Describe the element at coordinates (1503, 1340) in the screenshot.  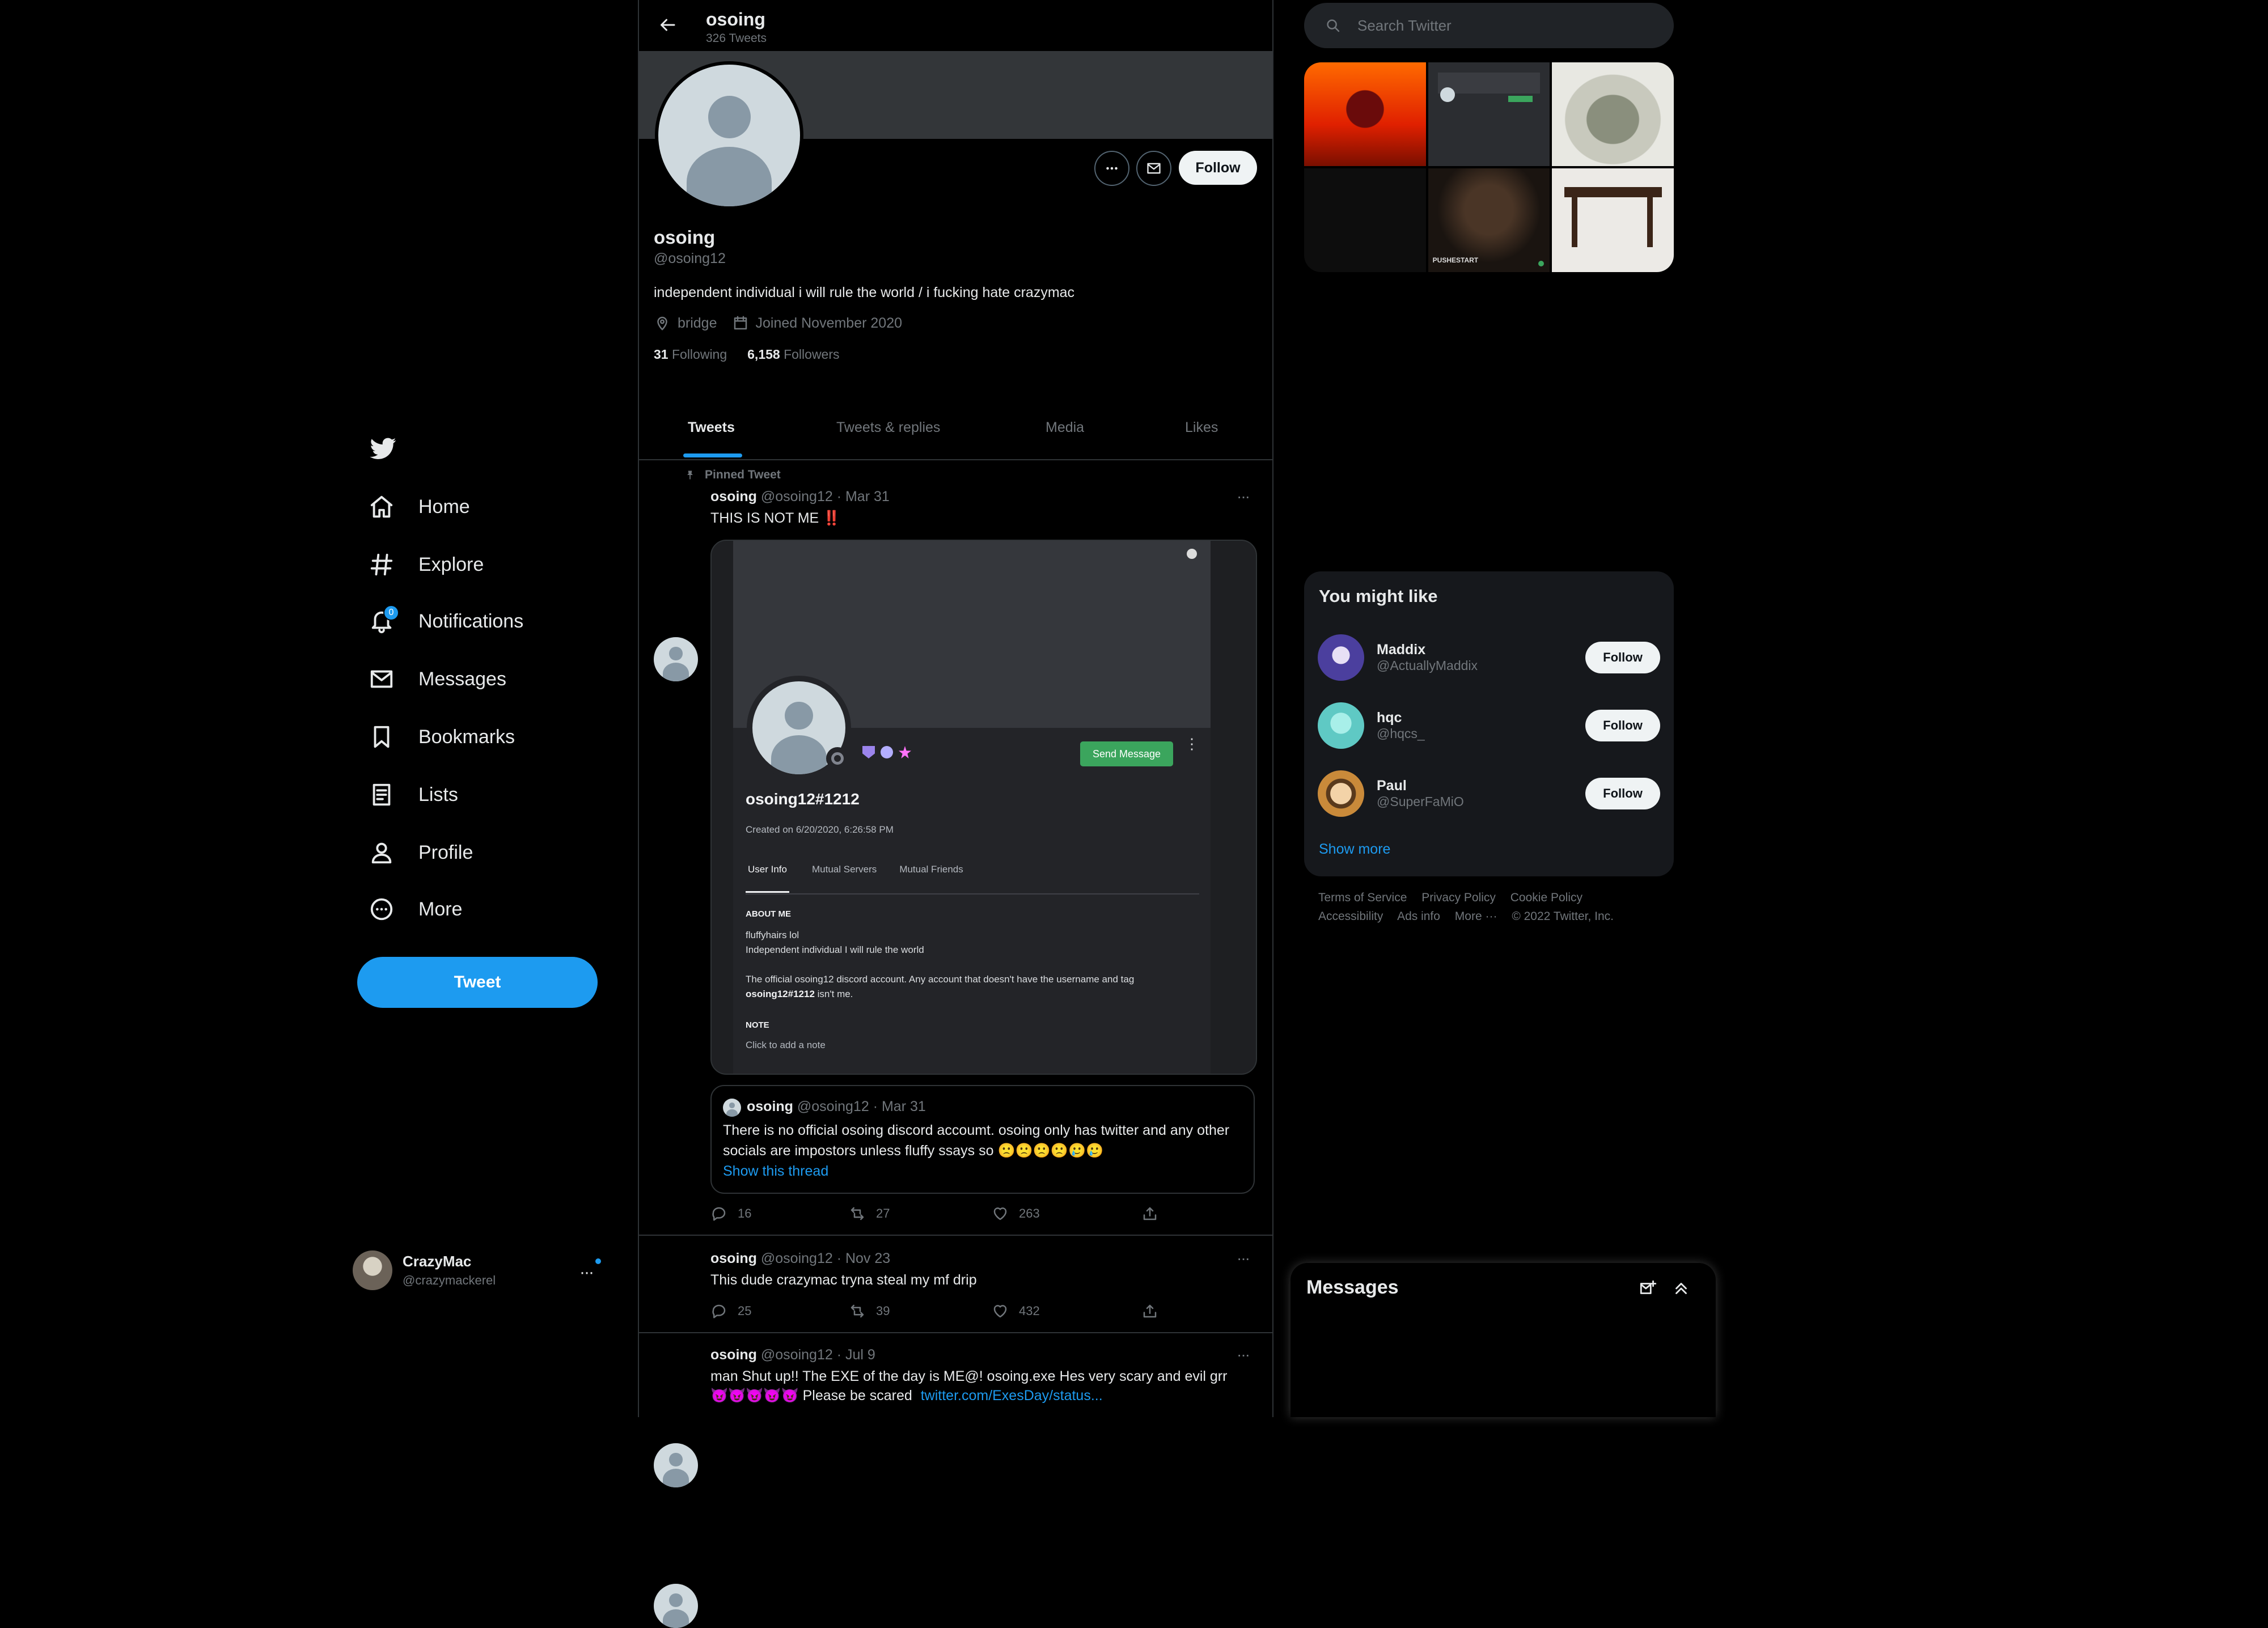
I see `messages-drawer: Messages` at that location.